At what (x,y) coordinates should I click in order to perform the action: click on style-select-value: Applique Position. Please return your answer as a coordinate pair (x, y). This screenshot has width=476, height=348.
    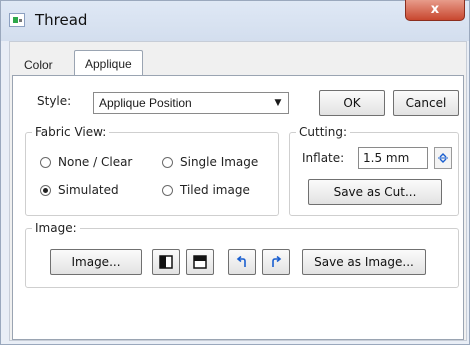
    Looking at the image, I should click on (145, 103).